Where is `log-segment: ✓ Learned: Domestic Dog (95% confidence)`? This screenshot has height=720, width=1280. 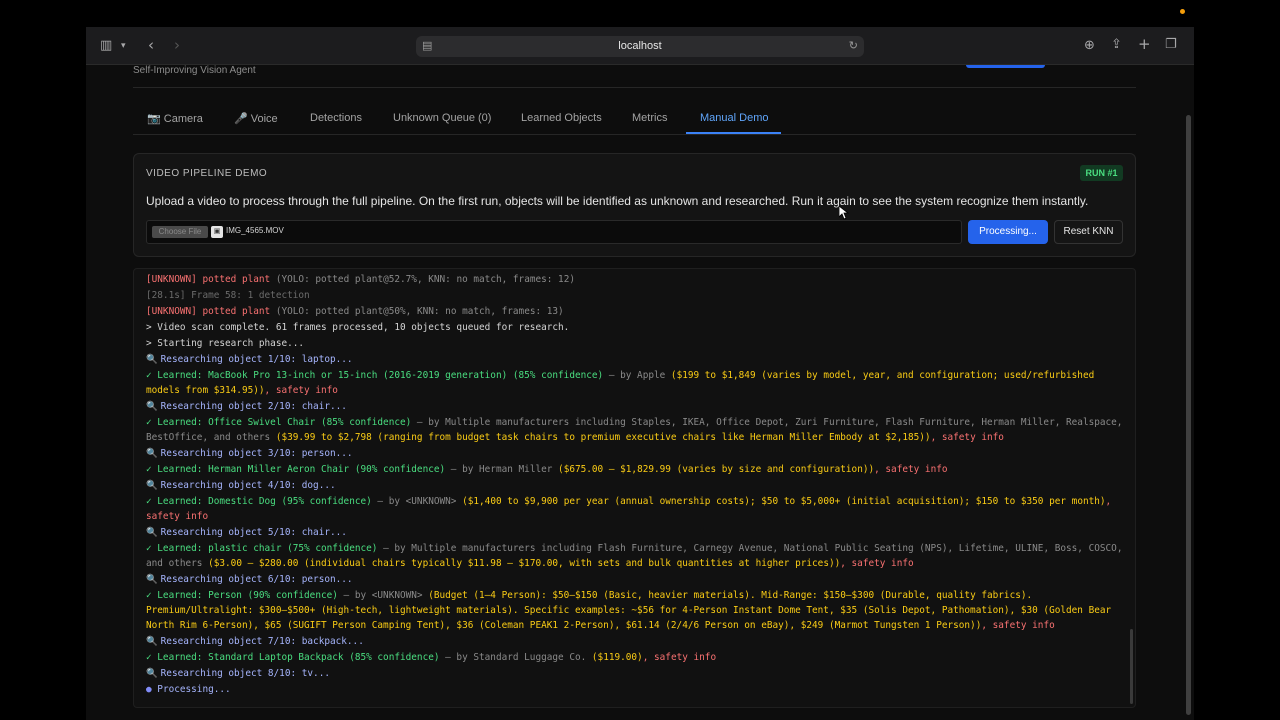
log-segment: ✓ Learned: Domestic Dog (95% confidence) is located at coordinates (259, 501).